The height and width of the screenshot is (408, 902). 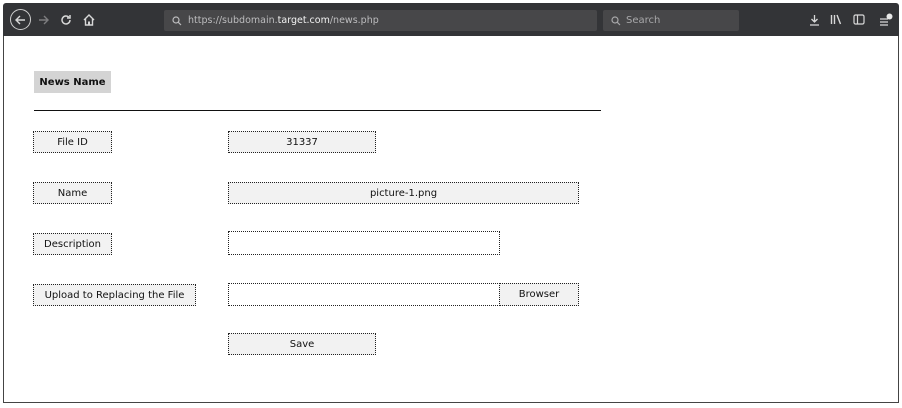 I want to click on file-id-label: File ID, so click(x=72, y=142).